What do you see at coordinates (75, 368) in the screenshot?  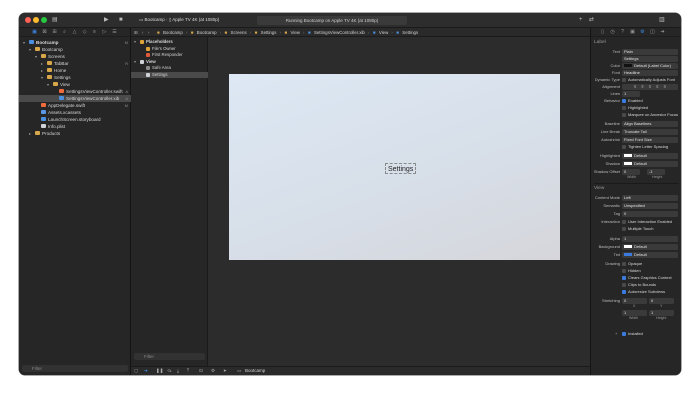 I see `navigator-filter-input: Filter` at bounding box center [75, 368].